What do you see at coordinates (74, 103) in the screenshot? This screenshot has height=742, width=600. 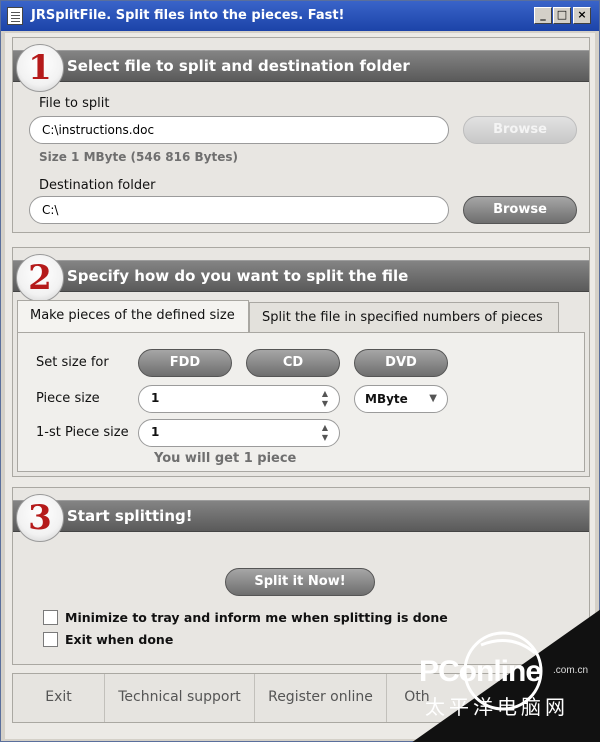 I see `file-to-split-label: File to split` at bounding box center [74, 103].